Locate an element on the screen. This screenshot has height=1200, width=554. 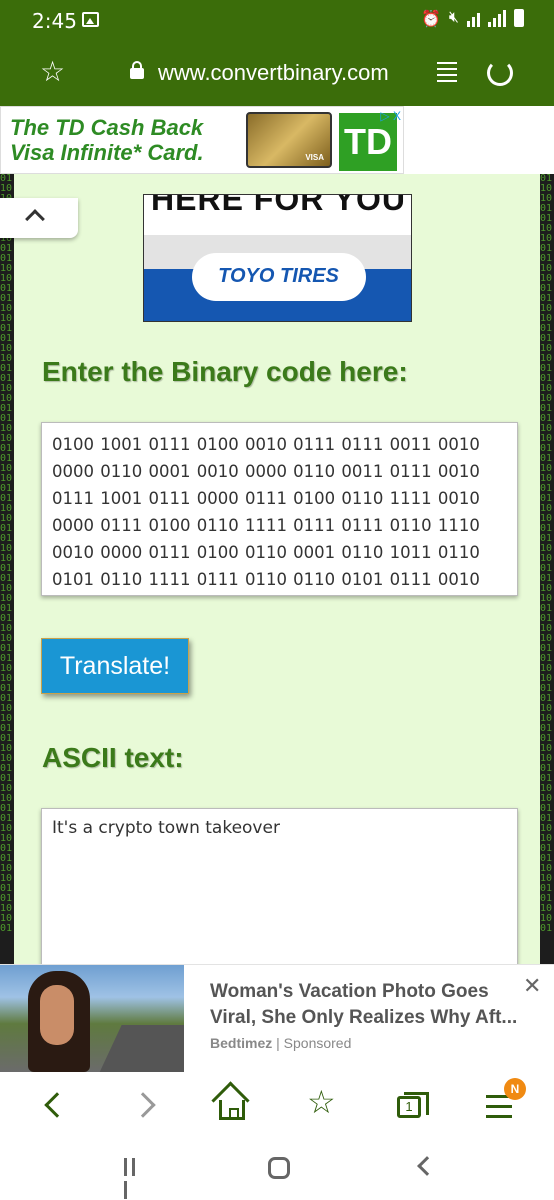
tire-ad-banner: HERE FOR YOU TOYO TIRES is located at coordinates (277, 258).